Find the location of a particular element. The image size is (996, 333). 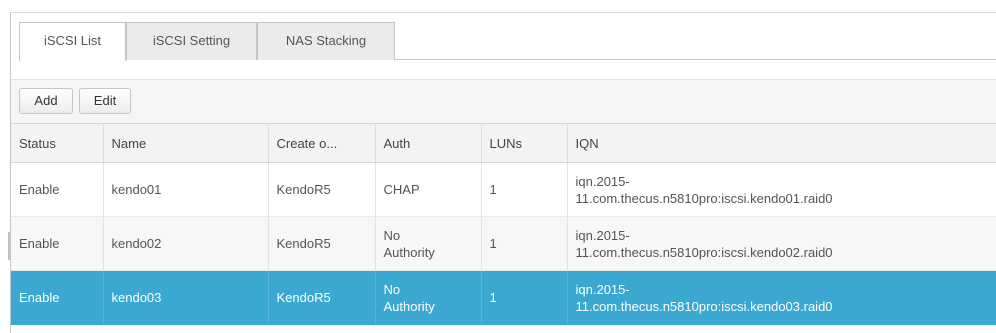

column-header-name: Name is located at coordinates (186, 143).